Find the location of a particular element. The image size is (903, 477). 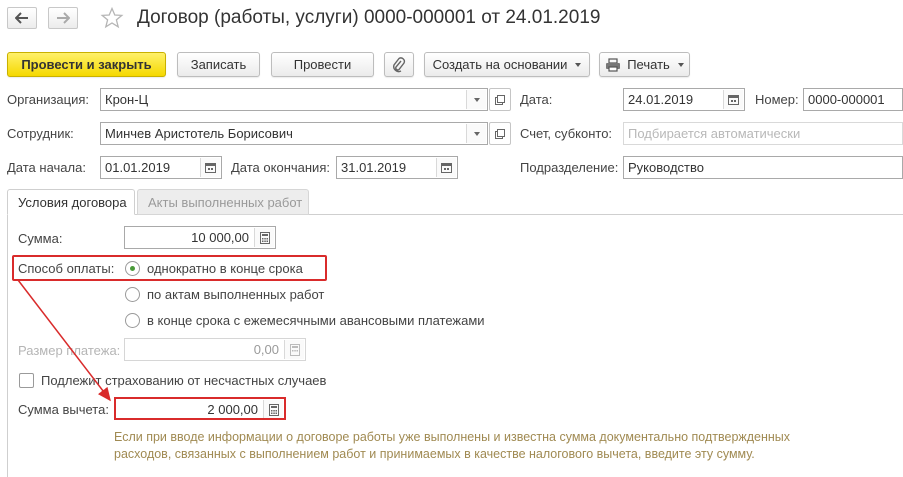

tab-contract-terms: Условия договора is located at coordinates (71, 202).